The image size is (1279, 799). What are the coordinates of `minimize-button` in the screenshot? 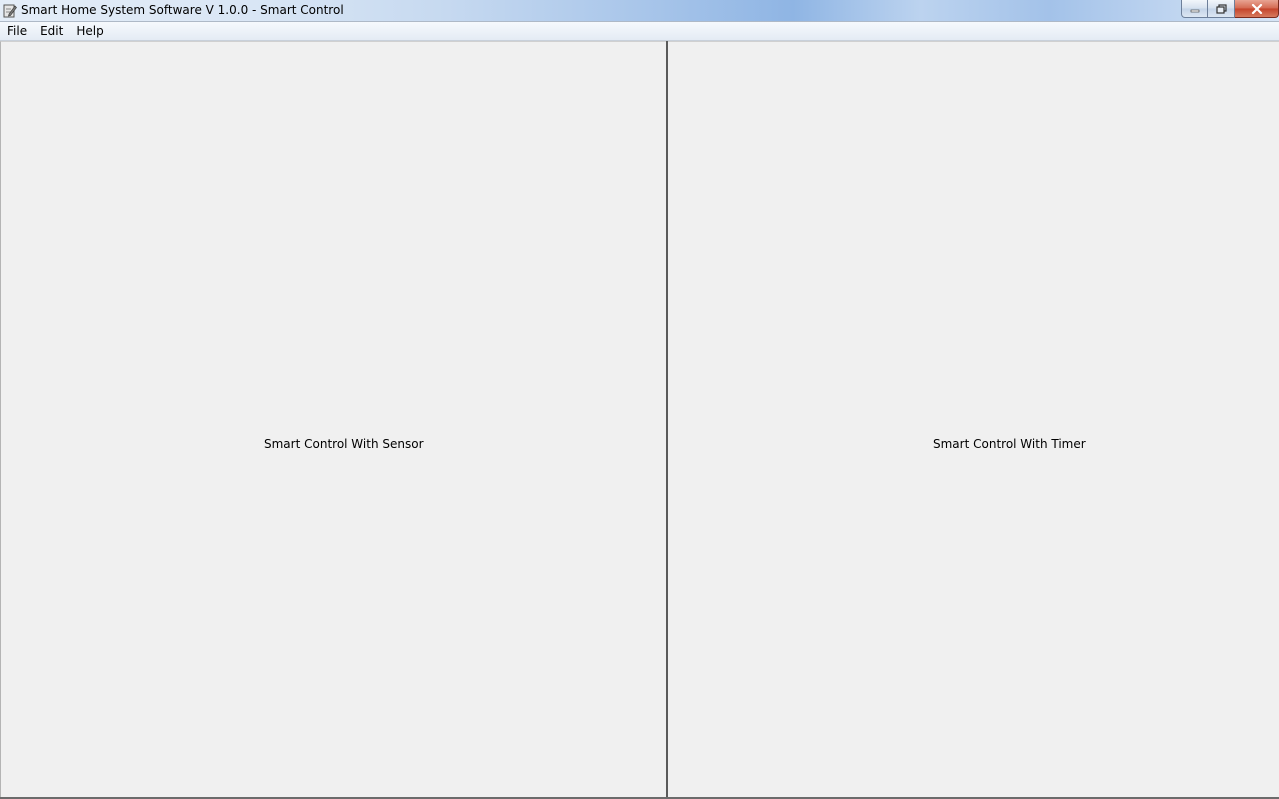 It's located at (1194, 9).